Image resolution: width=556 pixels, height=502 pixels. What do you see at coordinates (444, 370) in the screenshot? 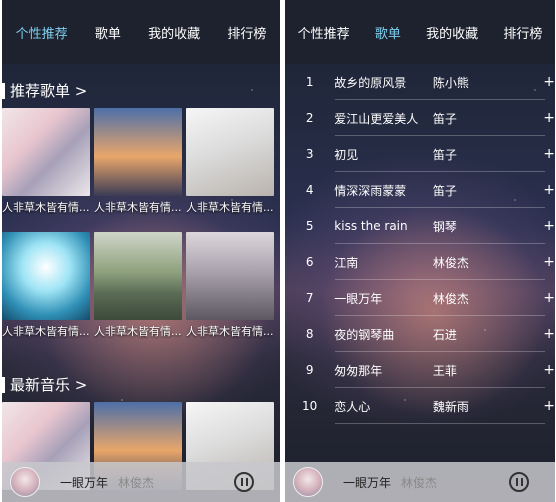
I see `song-artist: 王菲` at bounding box center [444, 370].